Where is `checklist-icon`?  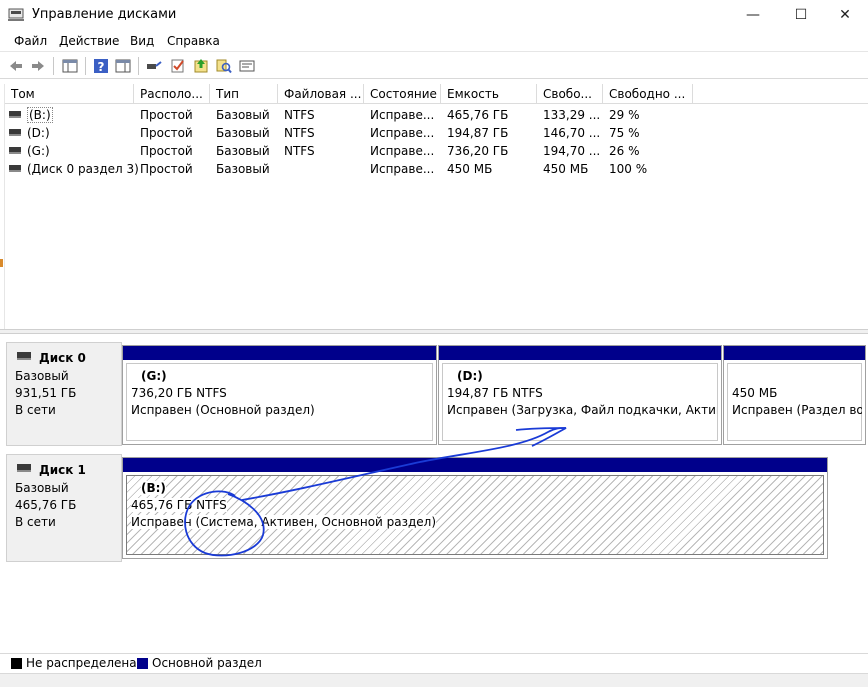
checklist-icon is located at coordinates (178, 66).